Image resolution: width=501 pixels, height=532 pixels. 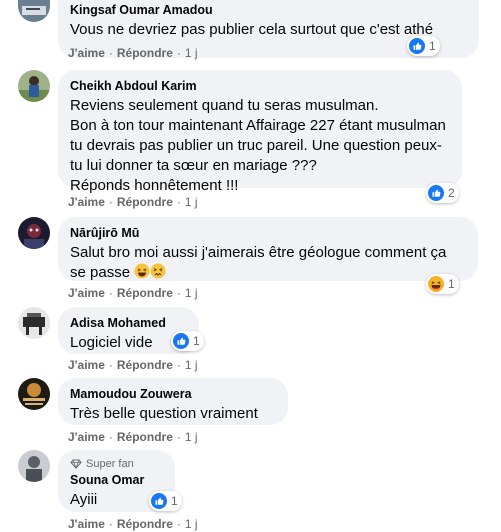 I want to click on super-fan-badge: Super fan, so click(x=116, y=464).